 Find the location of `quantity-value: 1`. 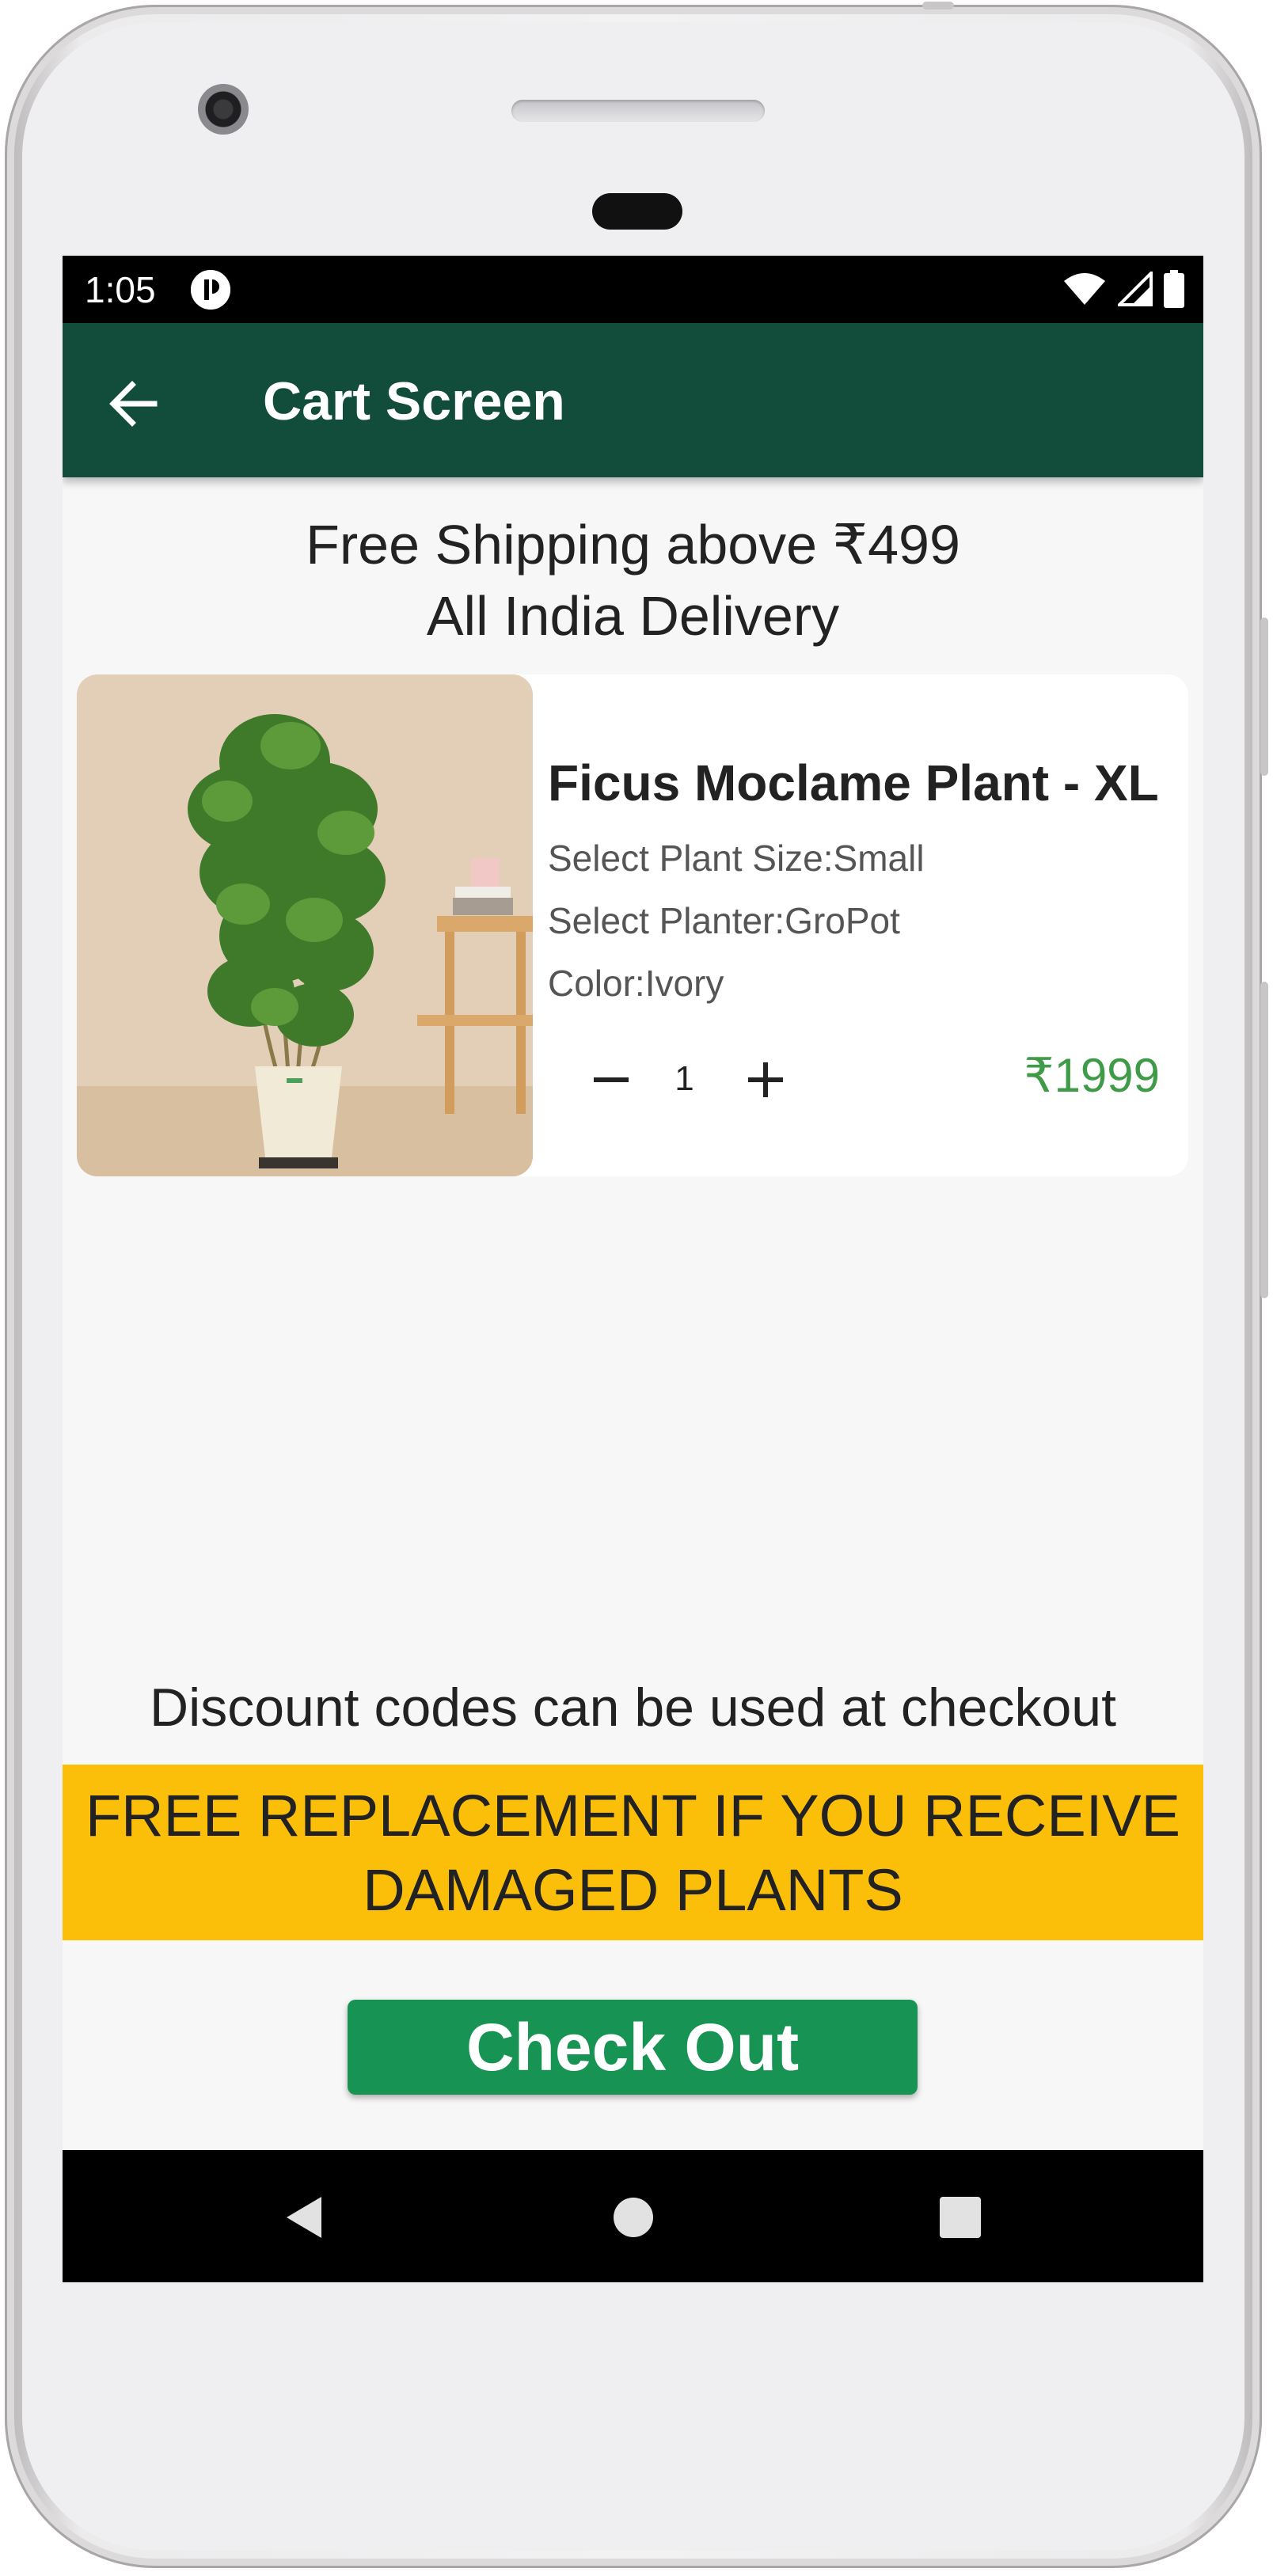

quantity-value: 1 is located at coordinates (684, 1078).